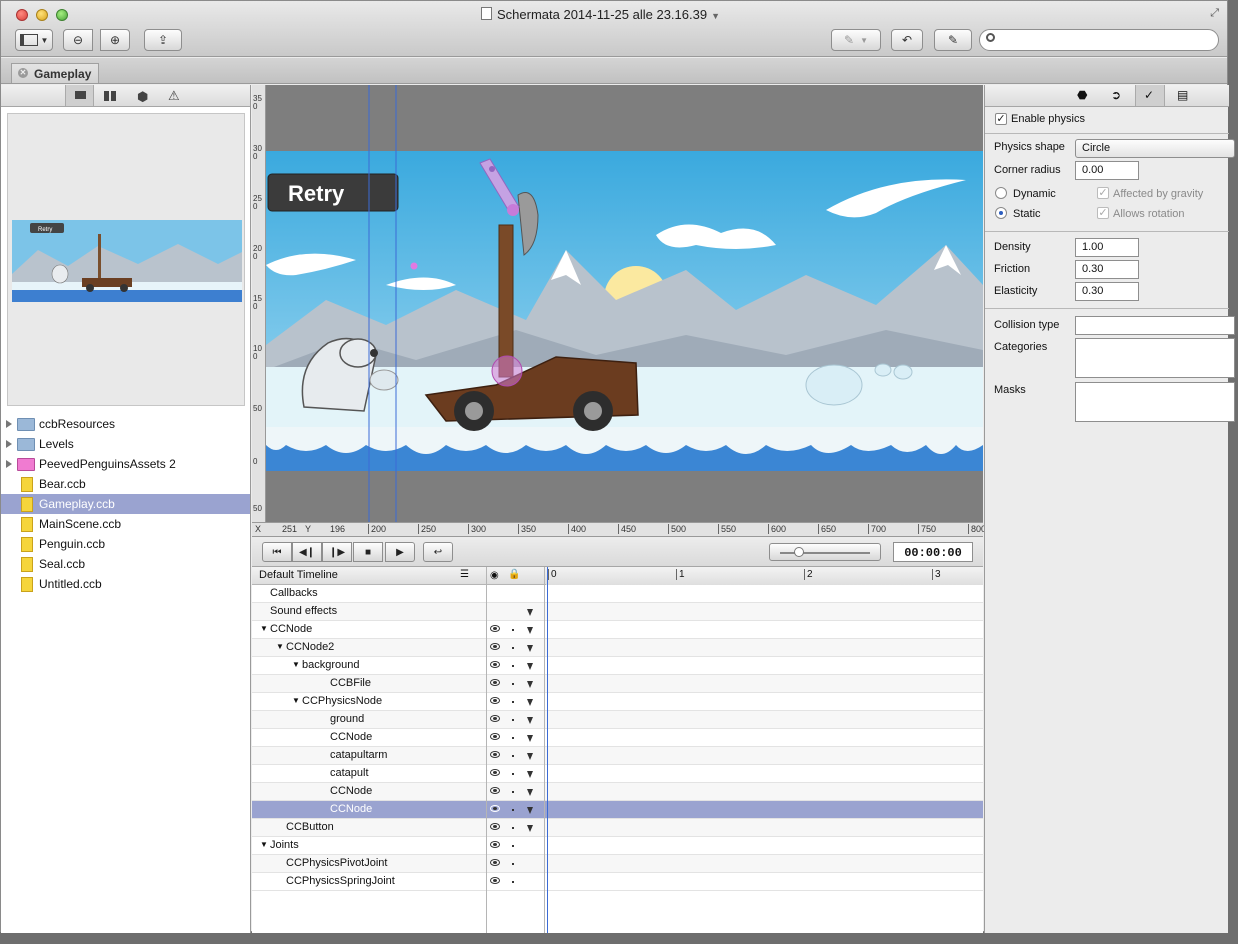 Image resolution: width=1238 pixels, height=944 pixels. I want to click on timeline-menu-icon: ☰, so click(464, 574).